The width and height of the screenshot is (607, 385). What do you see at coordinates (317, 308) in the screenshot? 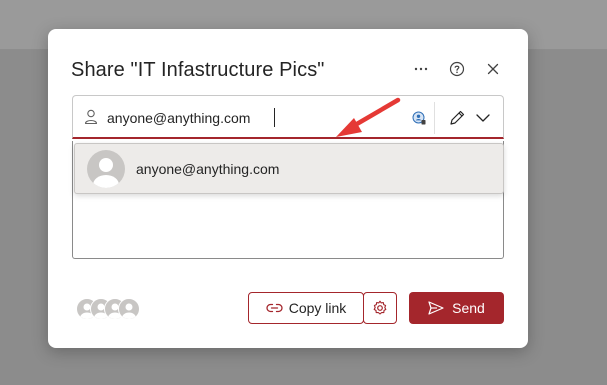
I see `copy-link-label: Copy link` at bounding box center [317, 308].